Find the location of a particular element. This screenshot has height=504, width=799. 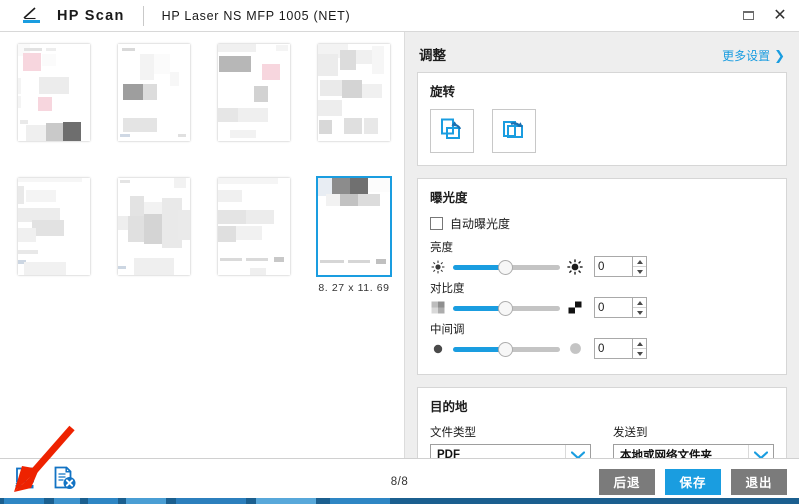

thumbnail-item-selected: 8. 27 x 11. 69 is located at coordinates (354, 239).